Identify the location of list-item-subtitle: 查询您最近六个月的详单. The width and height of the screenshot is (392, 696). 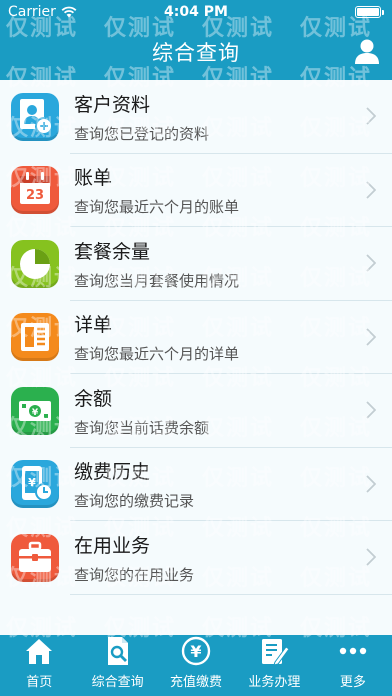
(157, 354).